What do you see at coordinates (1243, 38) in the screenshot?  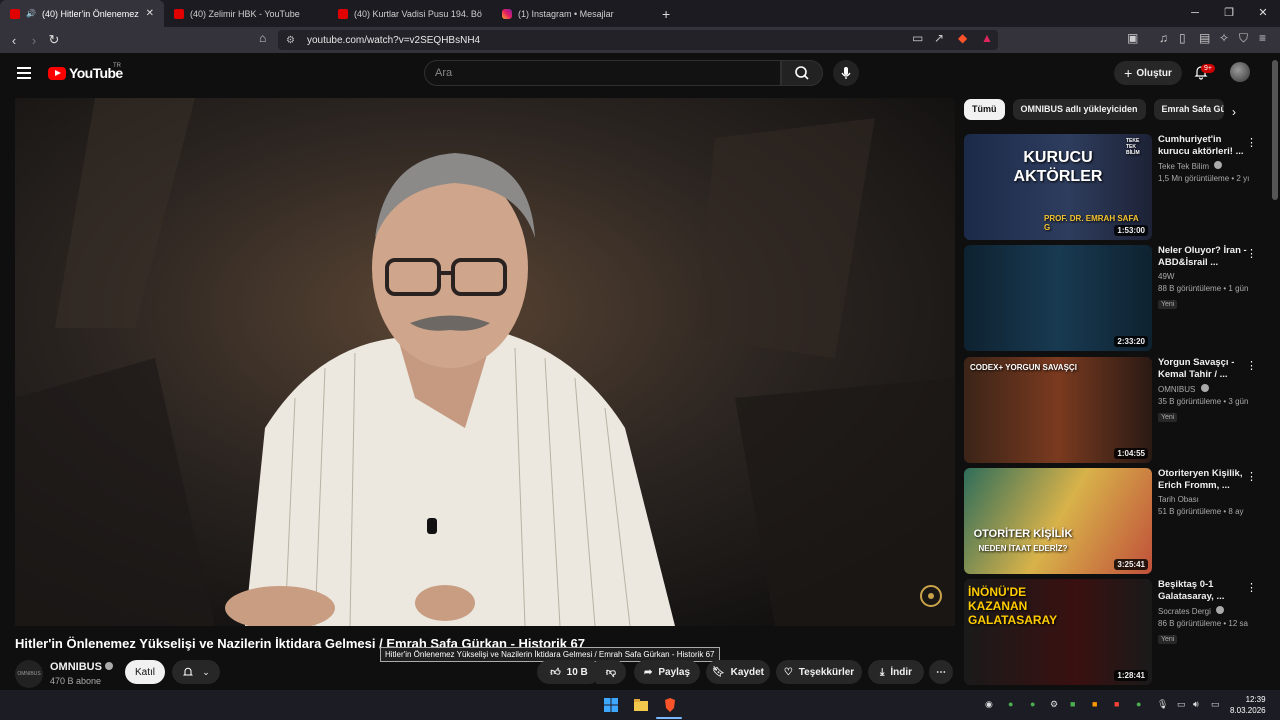 I see `vpn-icon: ⛉` at bounding box center [1243, 38].